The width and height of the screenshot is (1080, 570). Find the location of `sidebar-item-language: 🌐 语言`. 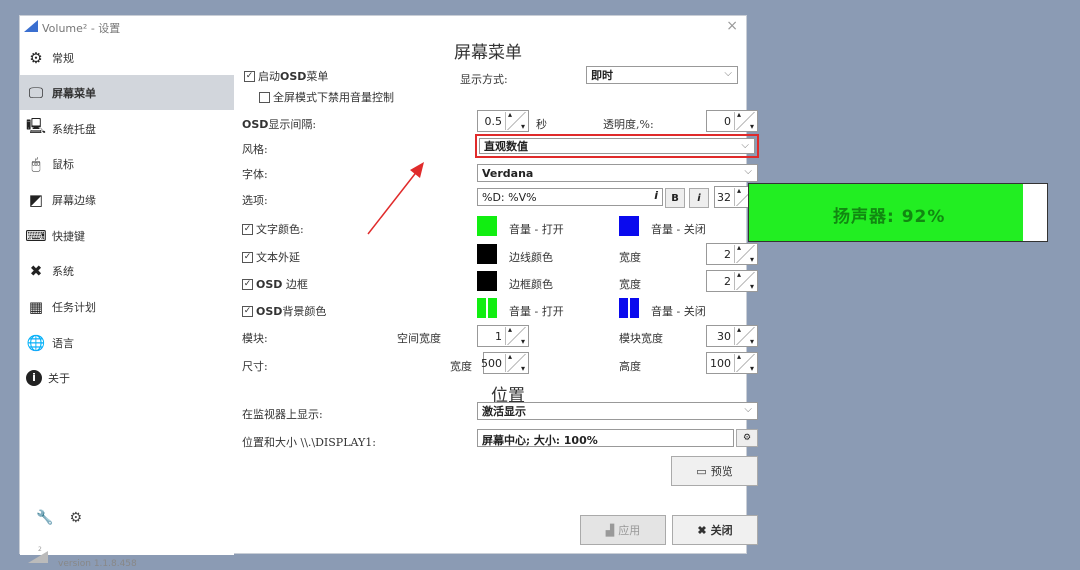

sidebar-item-language: 🌐 语言 is located at coordinates (127, 342).